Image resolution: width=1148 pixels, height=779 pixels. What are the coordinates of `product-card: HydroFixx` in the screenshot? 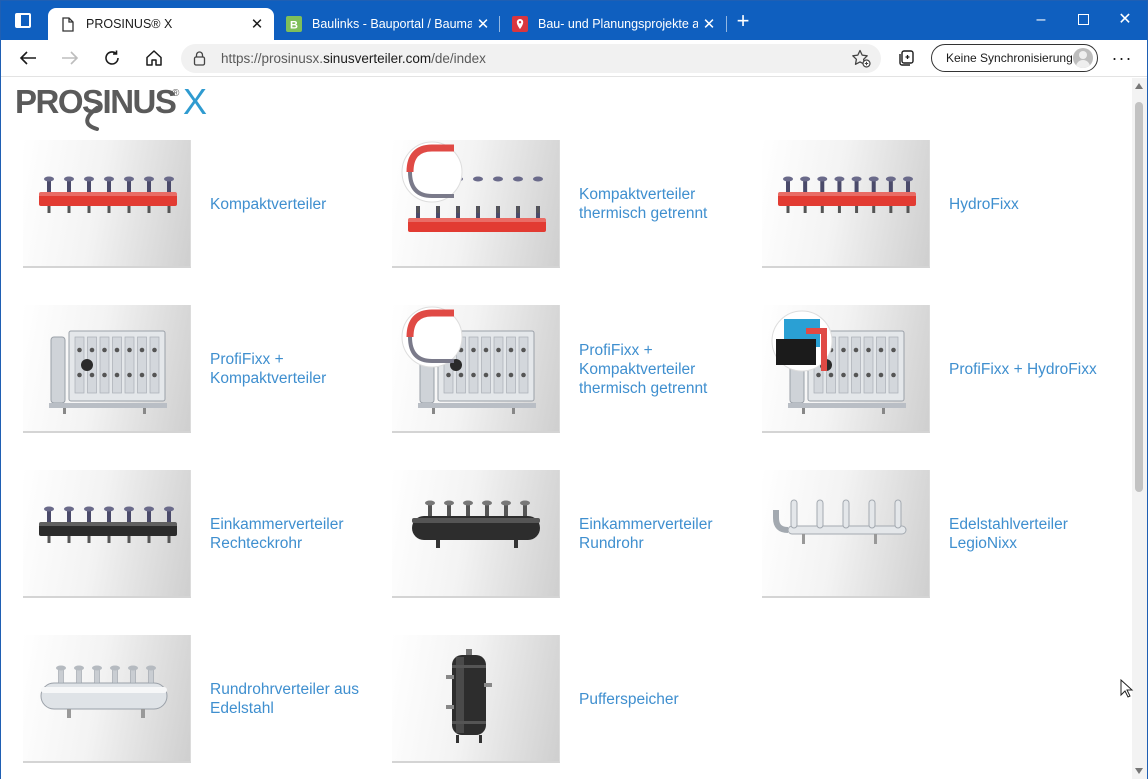 It's located at (947, 205).